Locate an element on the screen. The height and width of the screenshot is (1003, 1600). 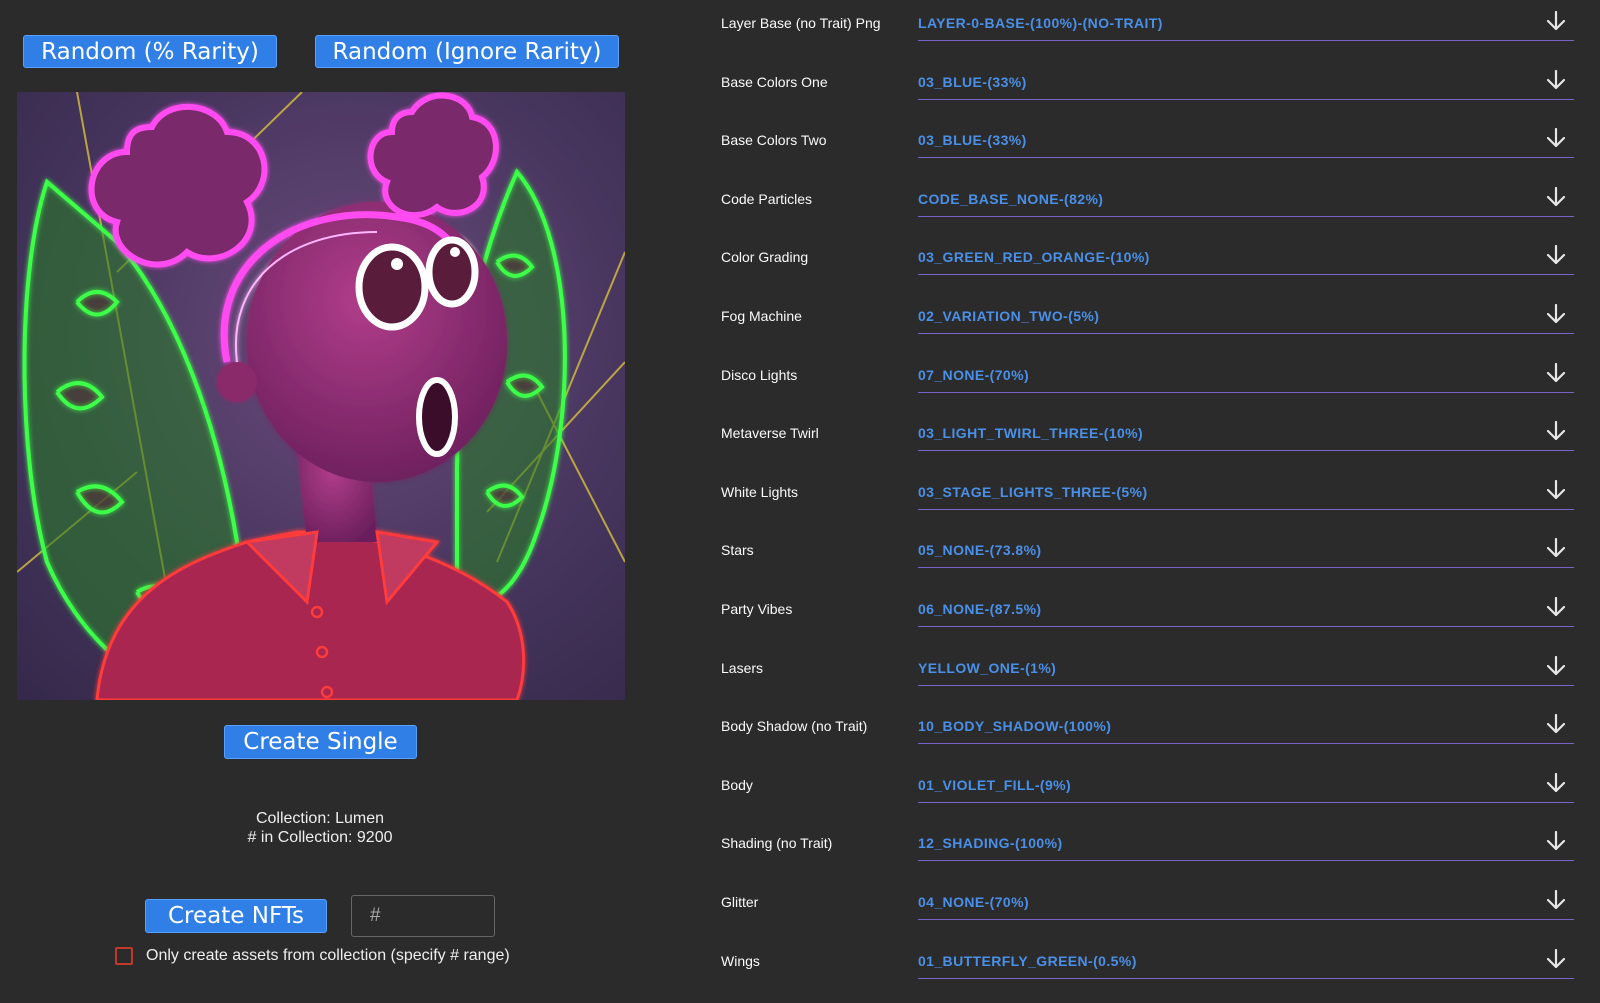
layer-row: Fog Machine 02_VARIATION_TWO-(5%) is located at coordinates (1149, 329).